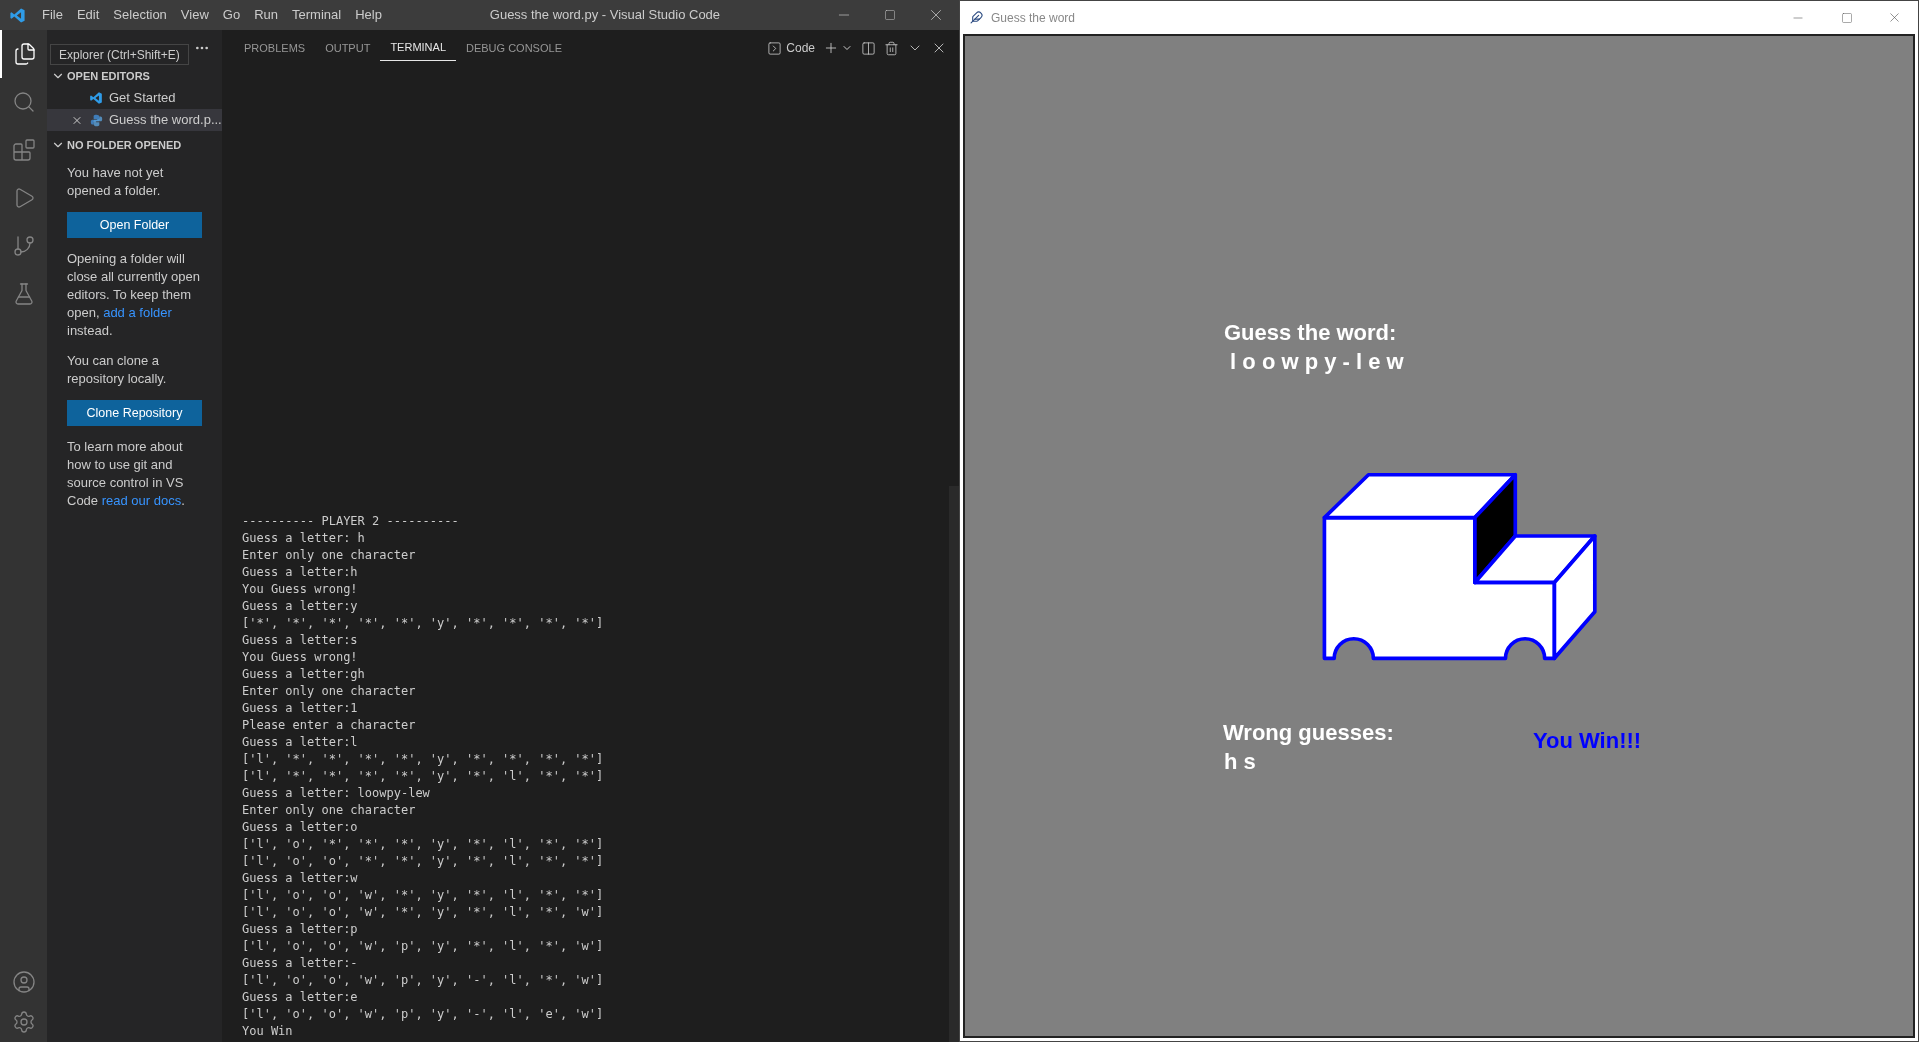 This screenshot has width=1919, height=1042. What do you see at coordinates (775, 48) in the screenshot?
I see `terminal-icon` at bounding box center [775, 48].